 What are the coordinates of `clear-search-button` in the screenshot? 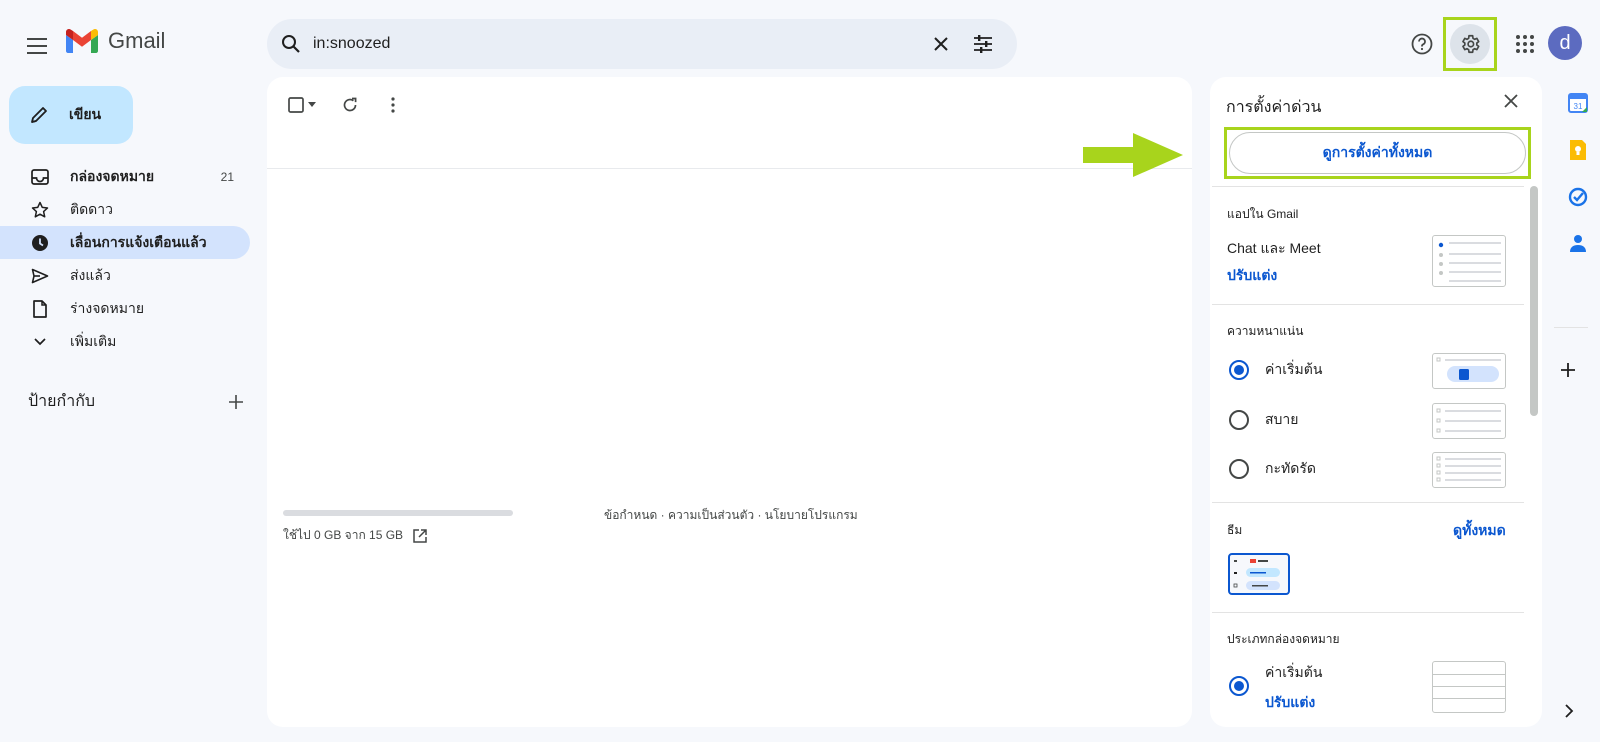 It's located at (941, 44).